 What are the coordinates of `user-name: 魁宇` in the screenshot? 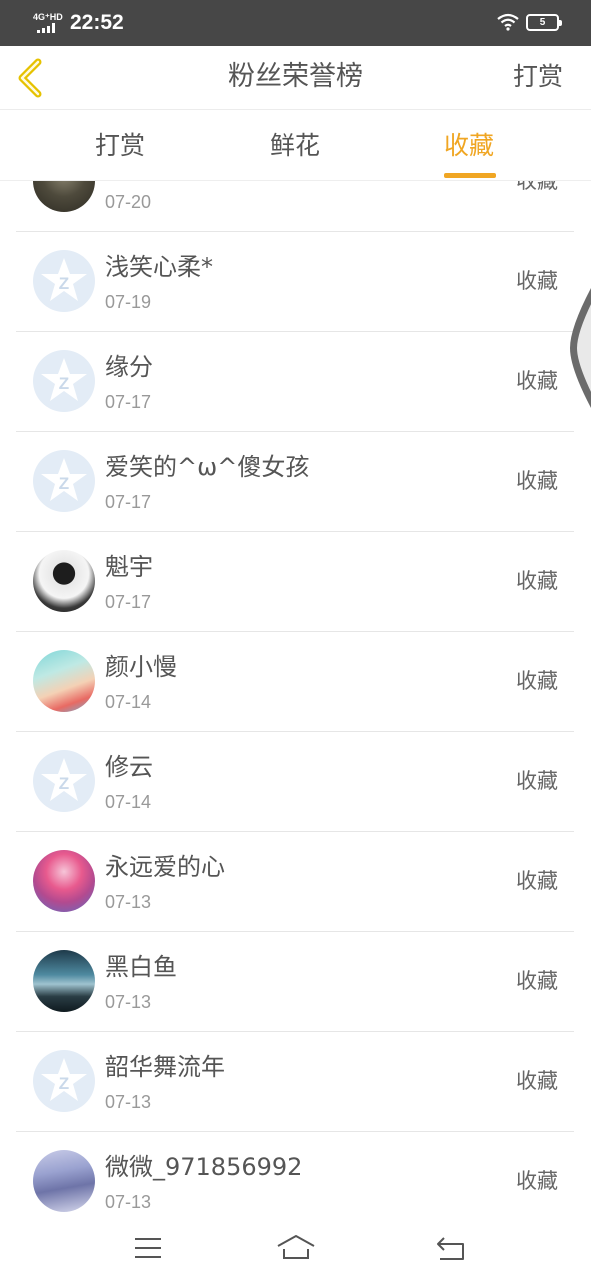 It's located at (129, 567).